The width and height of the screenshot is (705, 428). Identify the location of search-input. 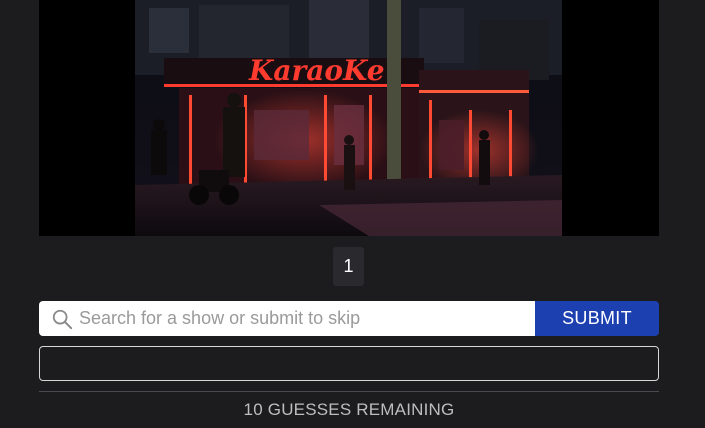
(307, 318).